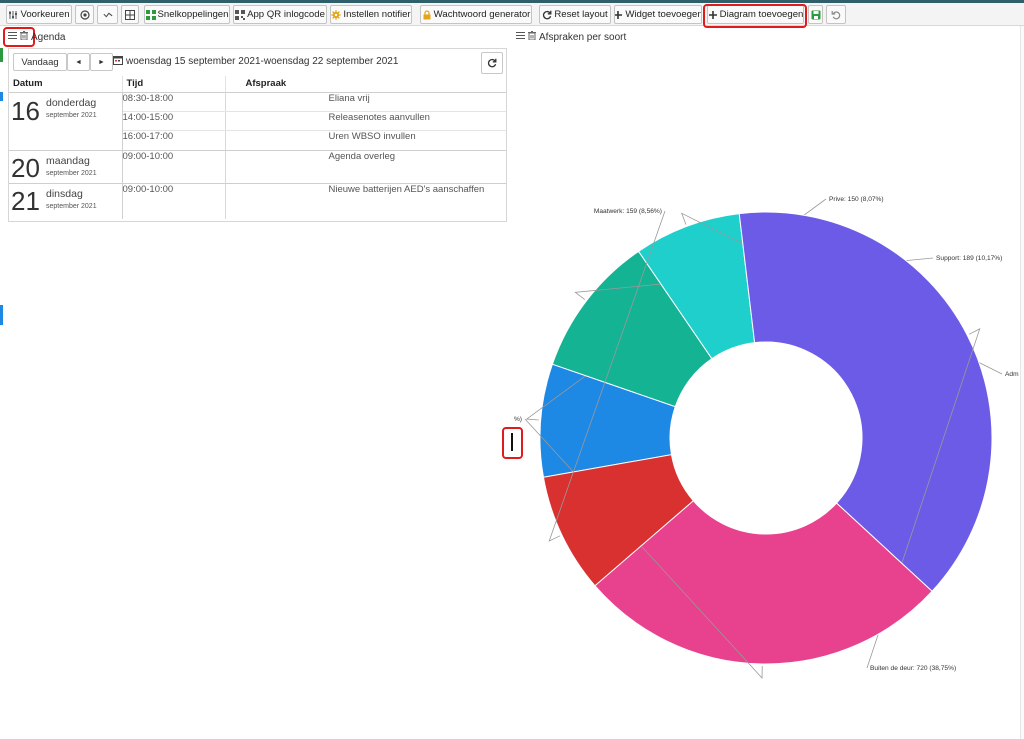 This screenshot has height=739, width=1024. I want to click on slice-label: %), so click(518, 419).